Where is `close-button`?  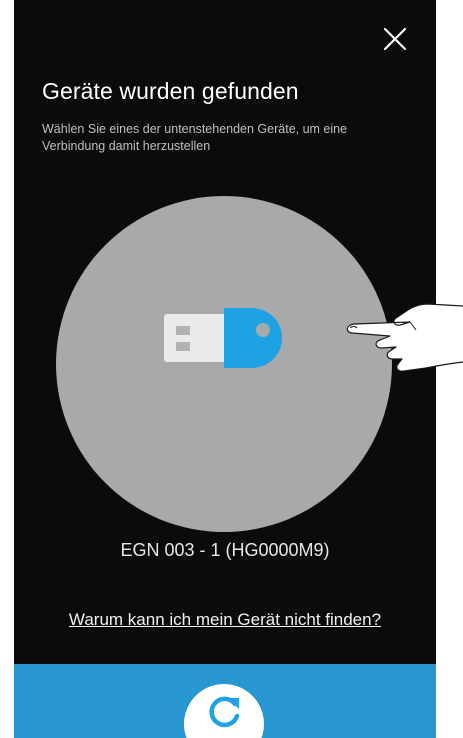
close-button is located at coordinates (395, 39).